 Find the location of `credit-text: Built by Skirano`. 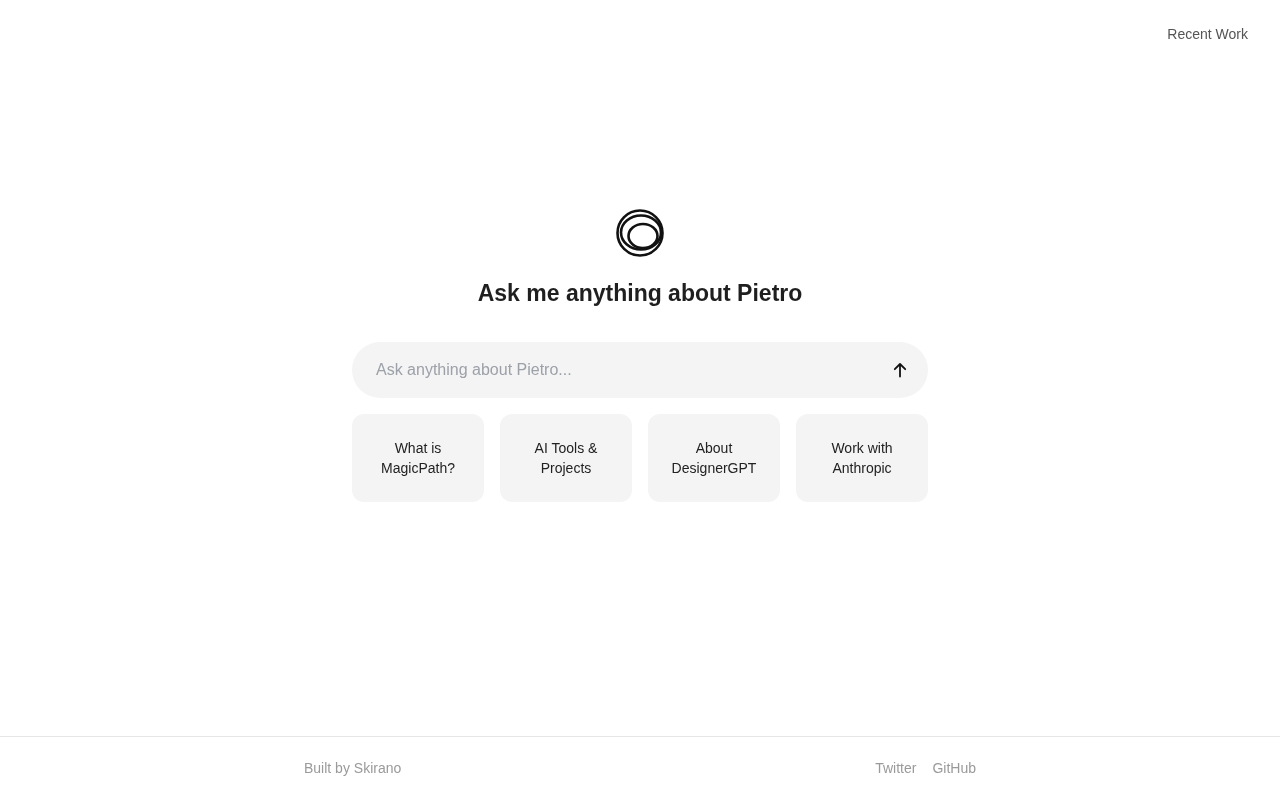

credit-text: Built by Skirano is located at coordinates (353, 768).